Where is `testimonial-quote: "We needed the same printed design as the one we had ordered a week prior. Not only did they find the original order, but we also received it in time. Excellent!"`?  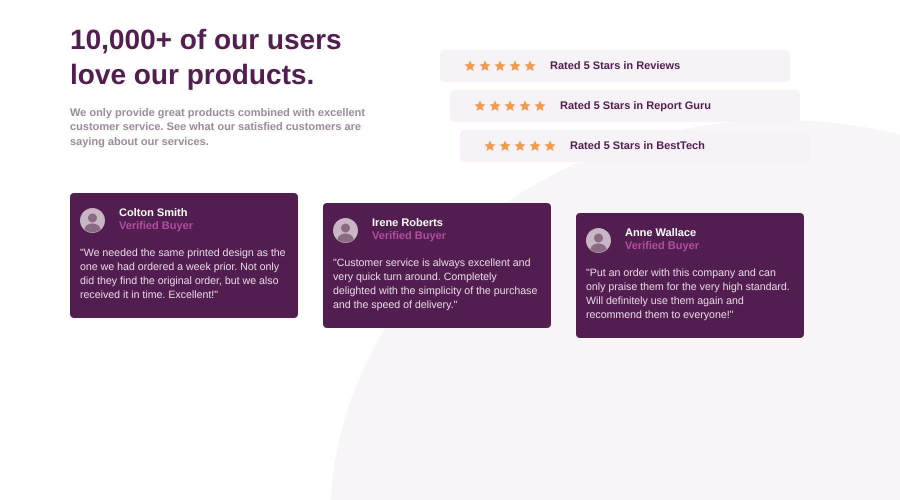 testimonial-quote: "We needed the same printed design as the one we had ordered a week prior. Not only did they find the original order, but we also received it in time. Excellent!" is located at coordinates (183, 274).